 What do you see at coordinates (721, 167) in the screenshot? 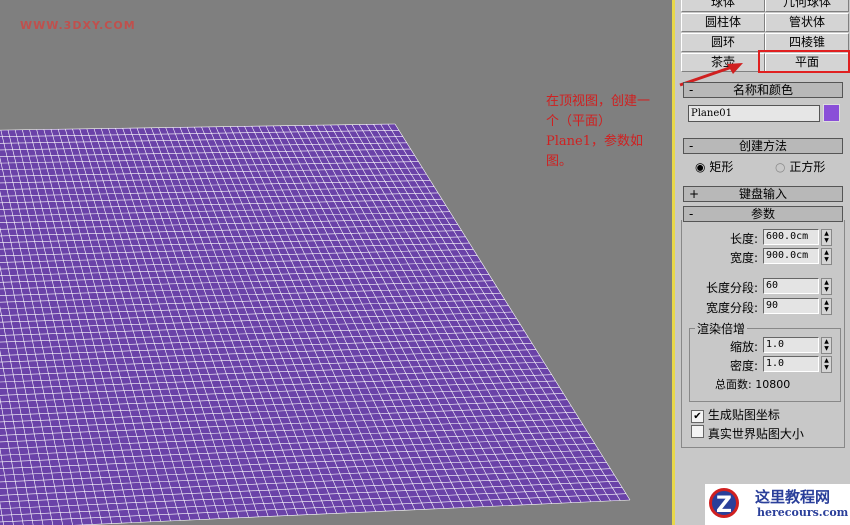
I see `radio-label: 矩形` at bounding box center [721, 167].